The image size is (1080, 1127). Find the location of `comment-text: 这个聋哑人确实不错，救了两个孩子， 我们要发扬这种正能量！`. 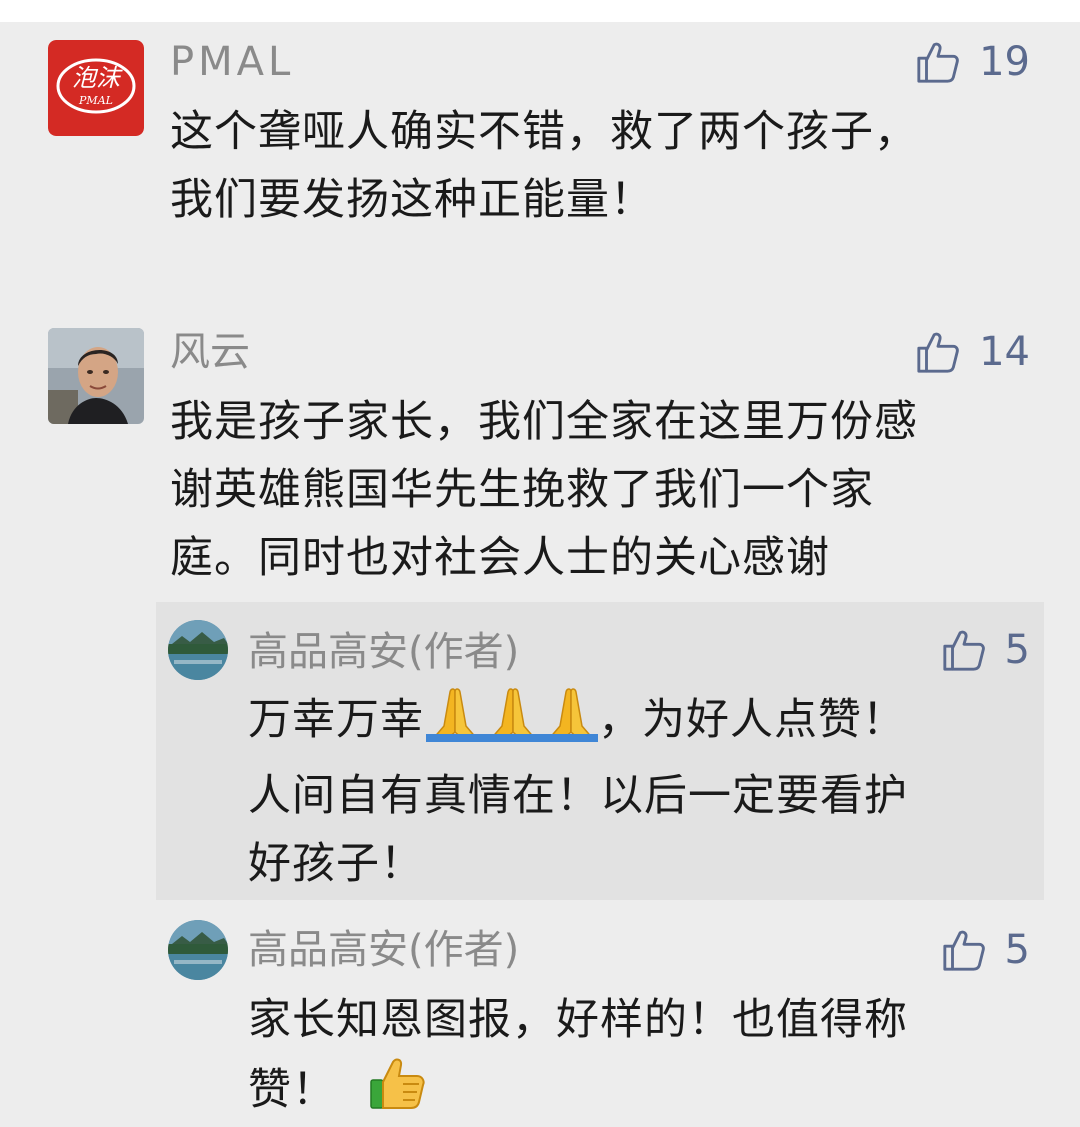

comment-text: 这个聋哑人确实不错，救了两个孩子， 我们要发扬这种正能量！ is located at coordinates (544, 166).